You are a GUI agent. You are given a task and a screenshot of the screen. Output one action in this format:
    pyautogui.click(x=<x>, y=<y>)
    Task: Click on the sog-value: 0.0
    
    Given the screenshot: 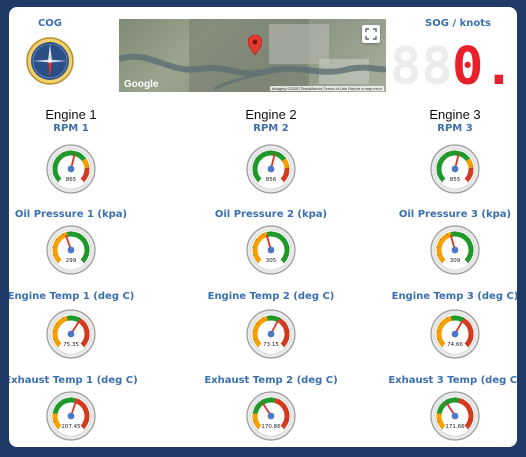 What is the action you would take?
    pyautogui.click(x=484, y=64)
    